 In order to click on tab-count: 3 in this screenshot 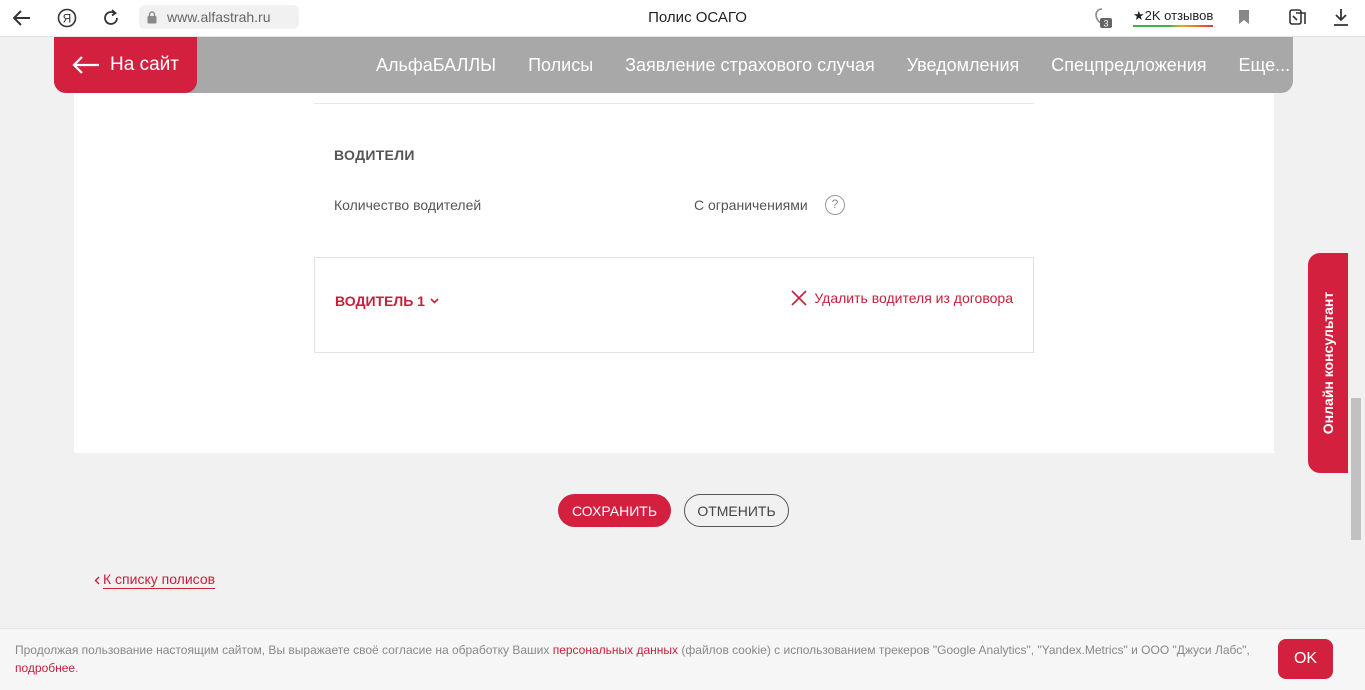, I will do `click(1105, 24)`.